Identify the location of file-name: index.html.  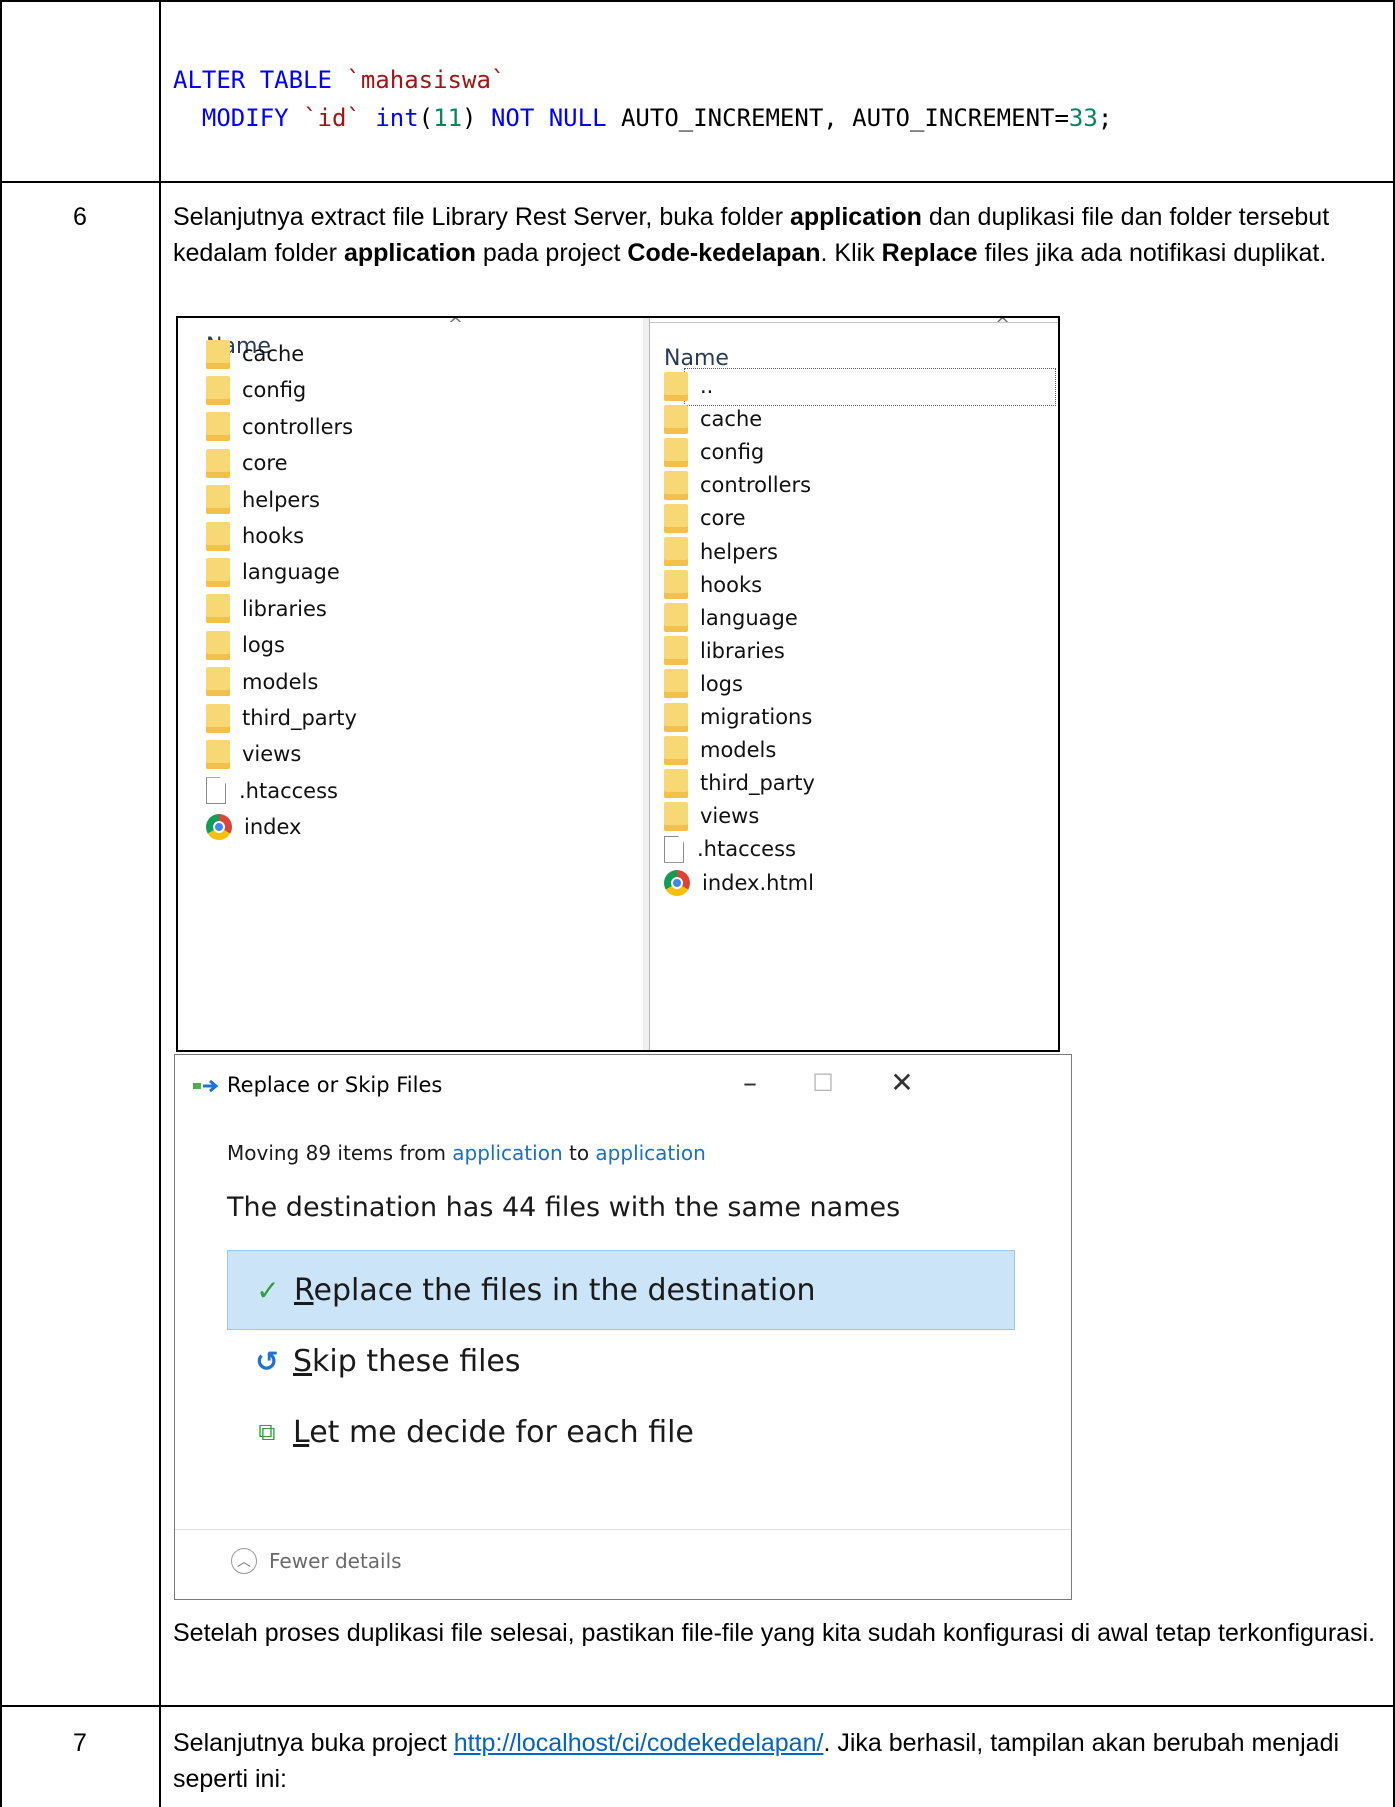
(758, 882).